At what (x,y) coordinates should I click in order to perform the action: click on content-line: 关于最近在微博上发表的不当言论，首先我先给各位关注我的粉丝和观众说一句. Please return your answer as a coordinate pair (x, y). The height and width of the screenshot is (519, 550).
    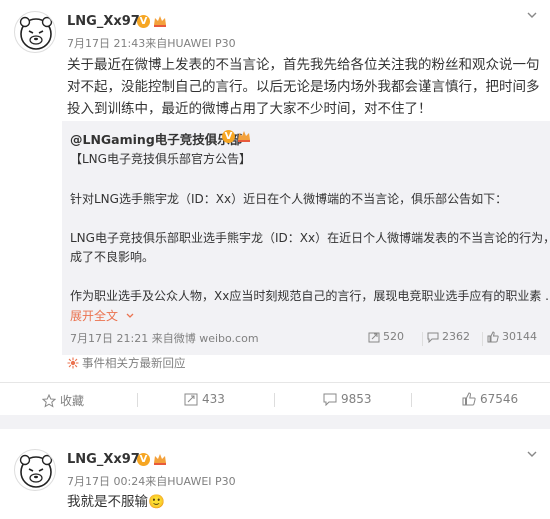
    Looking at the image, I should click on (303, 65).